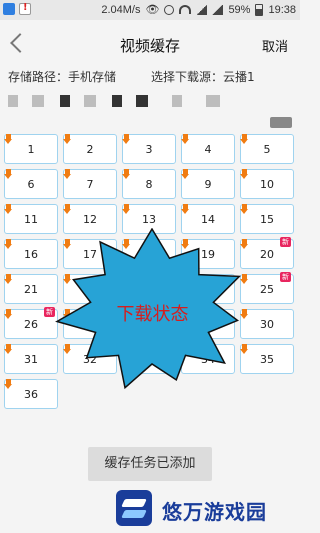 This screenshot has width=320, height=533. What do you see at coordinates (239, 9) in the screenshot?
I see `battery-percent: 59%` at bounding box center [239, 9].